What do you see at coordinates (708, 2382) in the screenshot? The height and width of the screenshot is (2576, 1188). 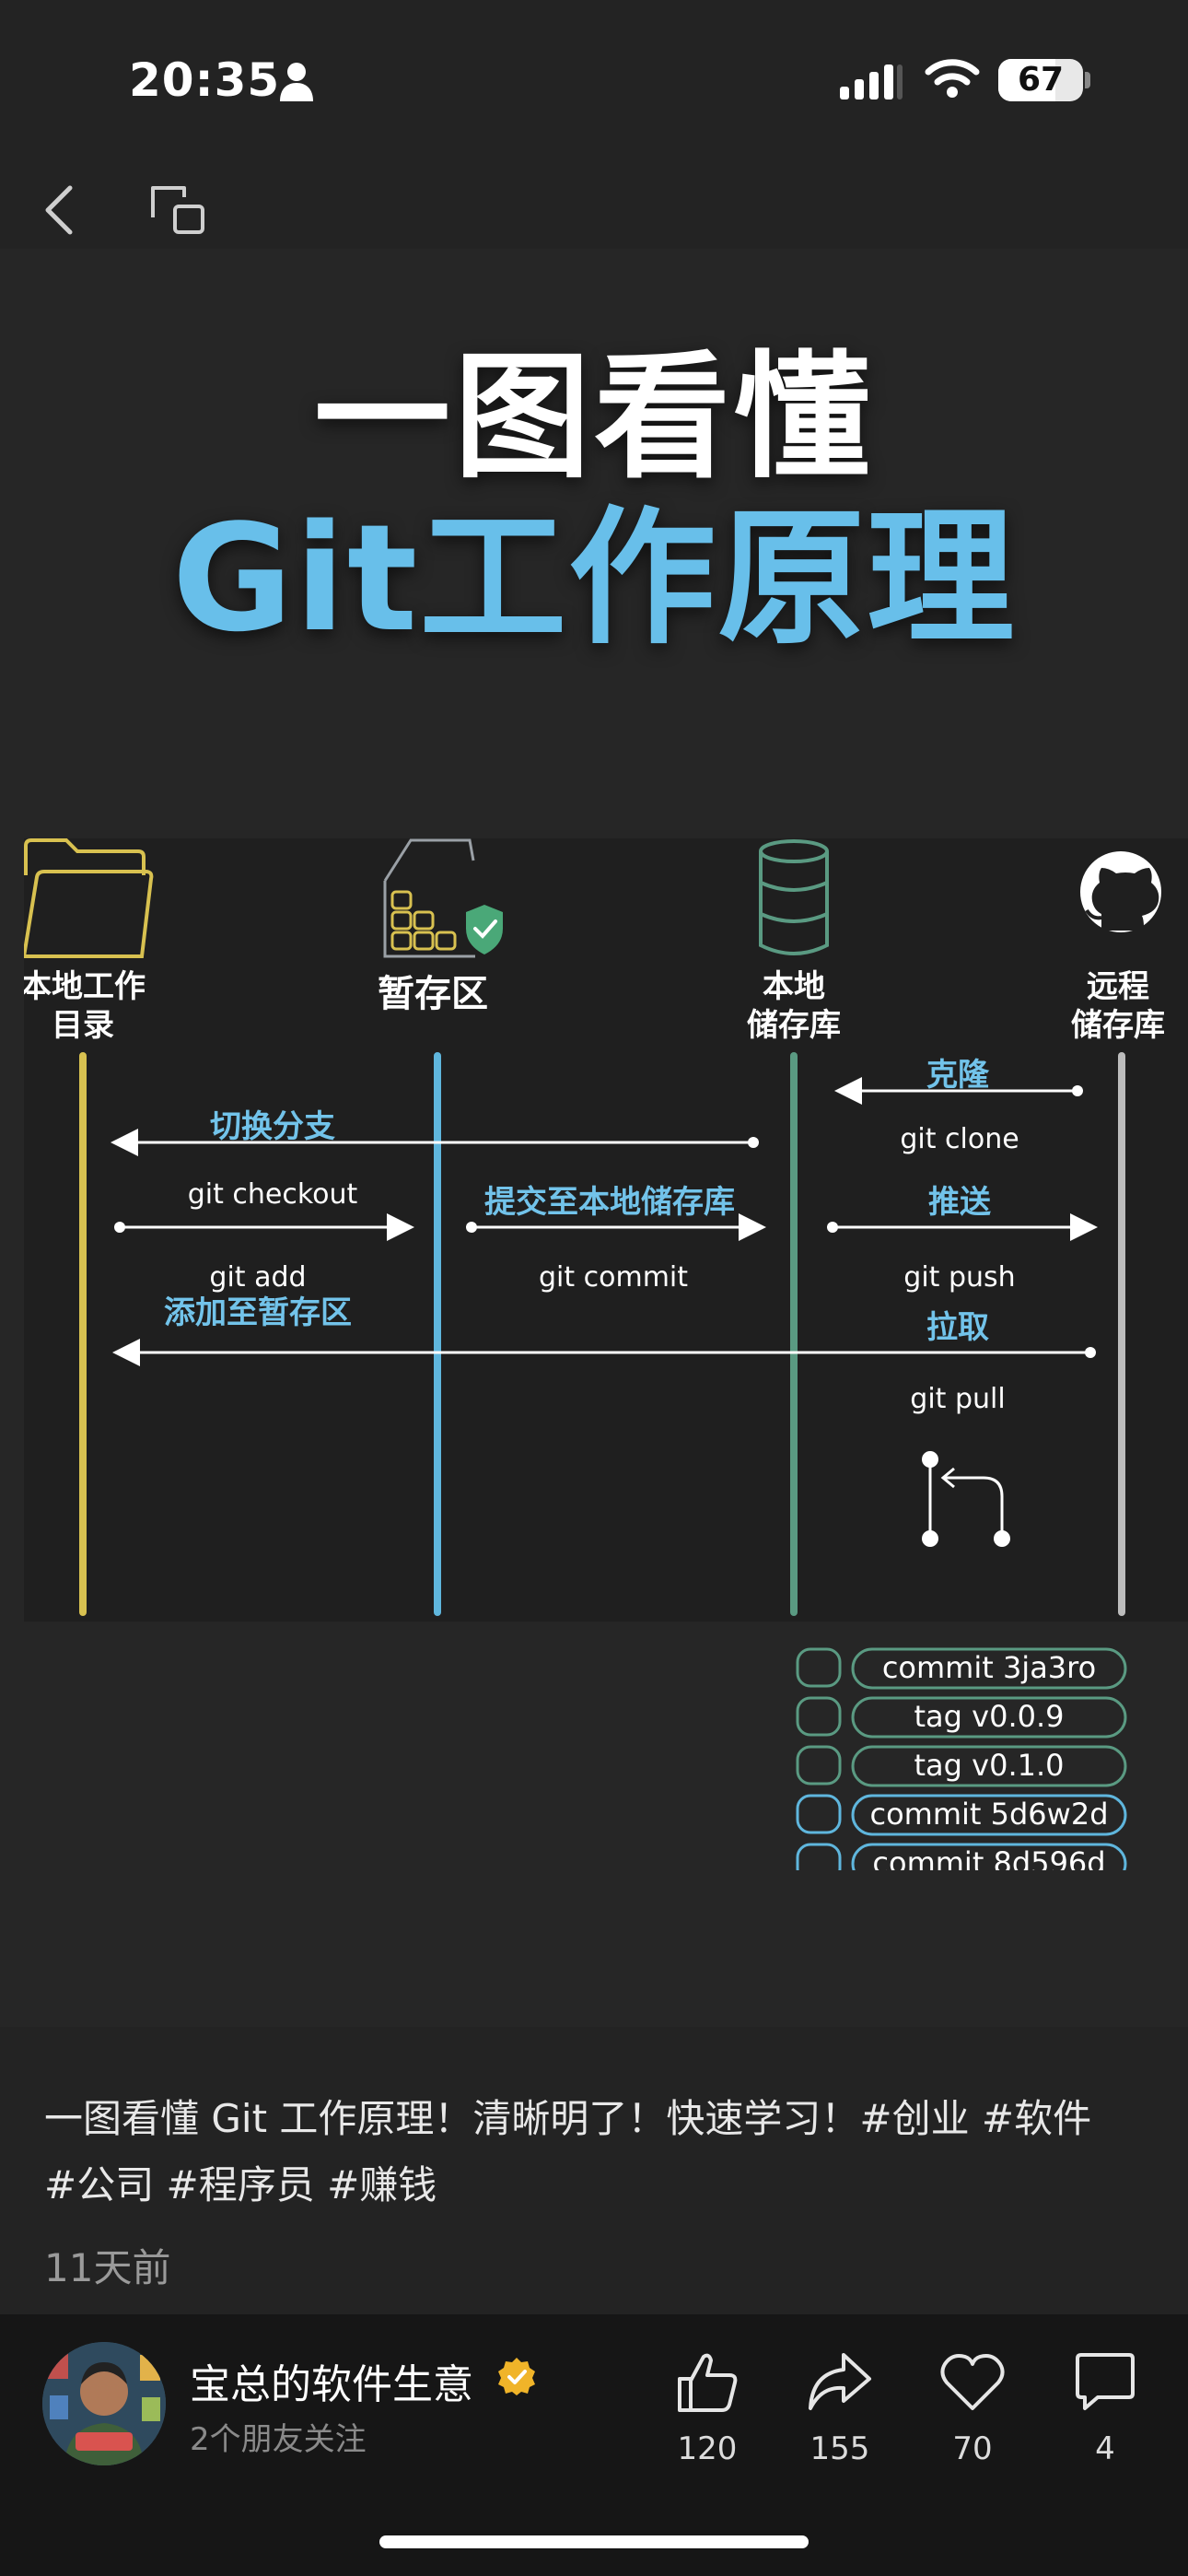 I see `thumbs-up-icon` at bounding box center [708, 2382].